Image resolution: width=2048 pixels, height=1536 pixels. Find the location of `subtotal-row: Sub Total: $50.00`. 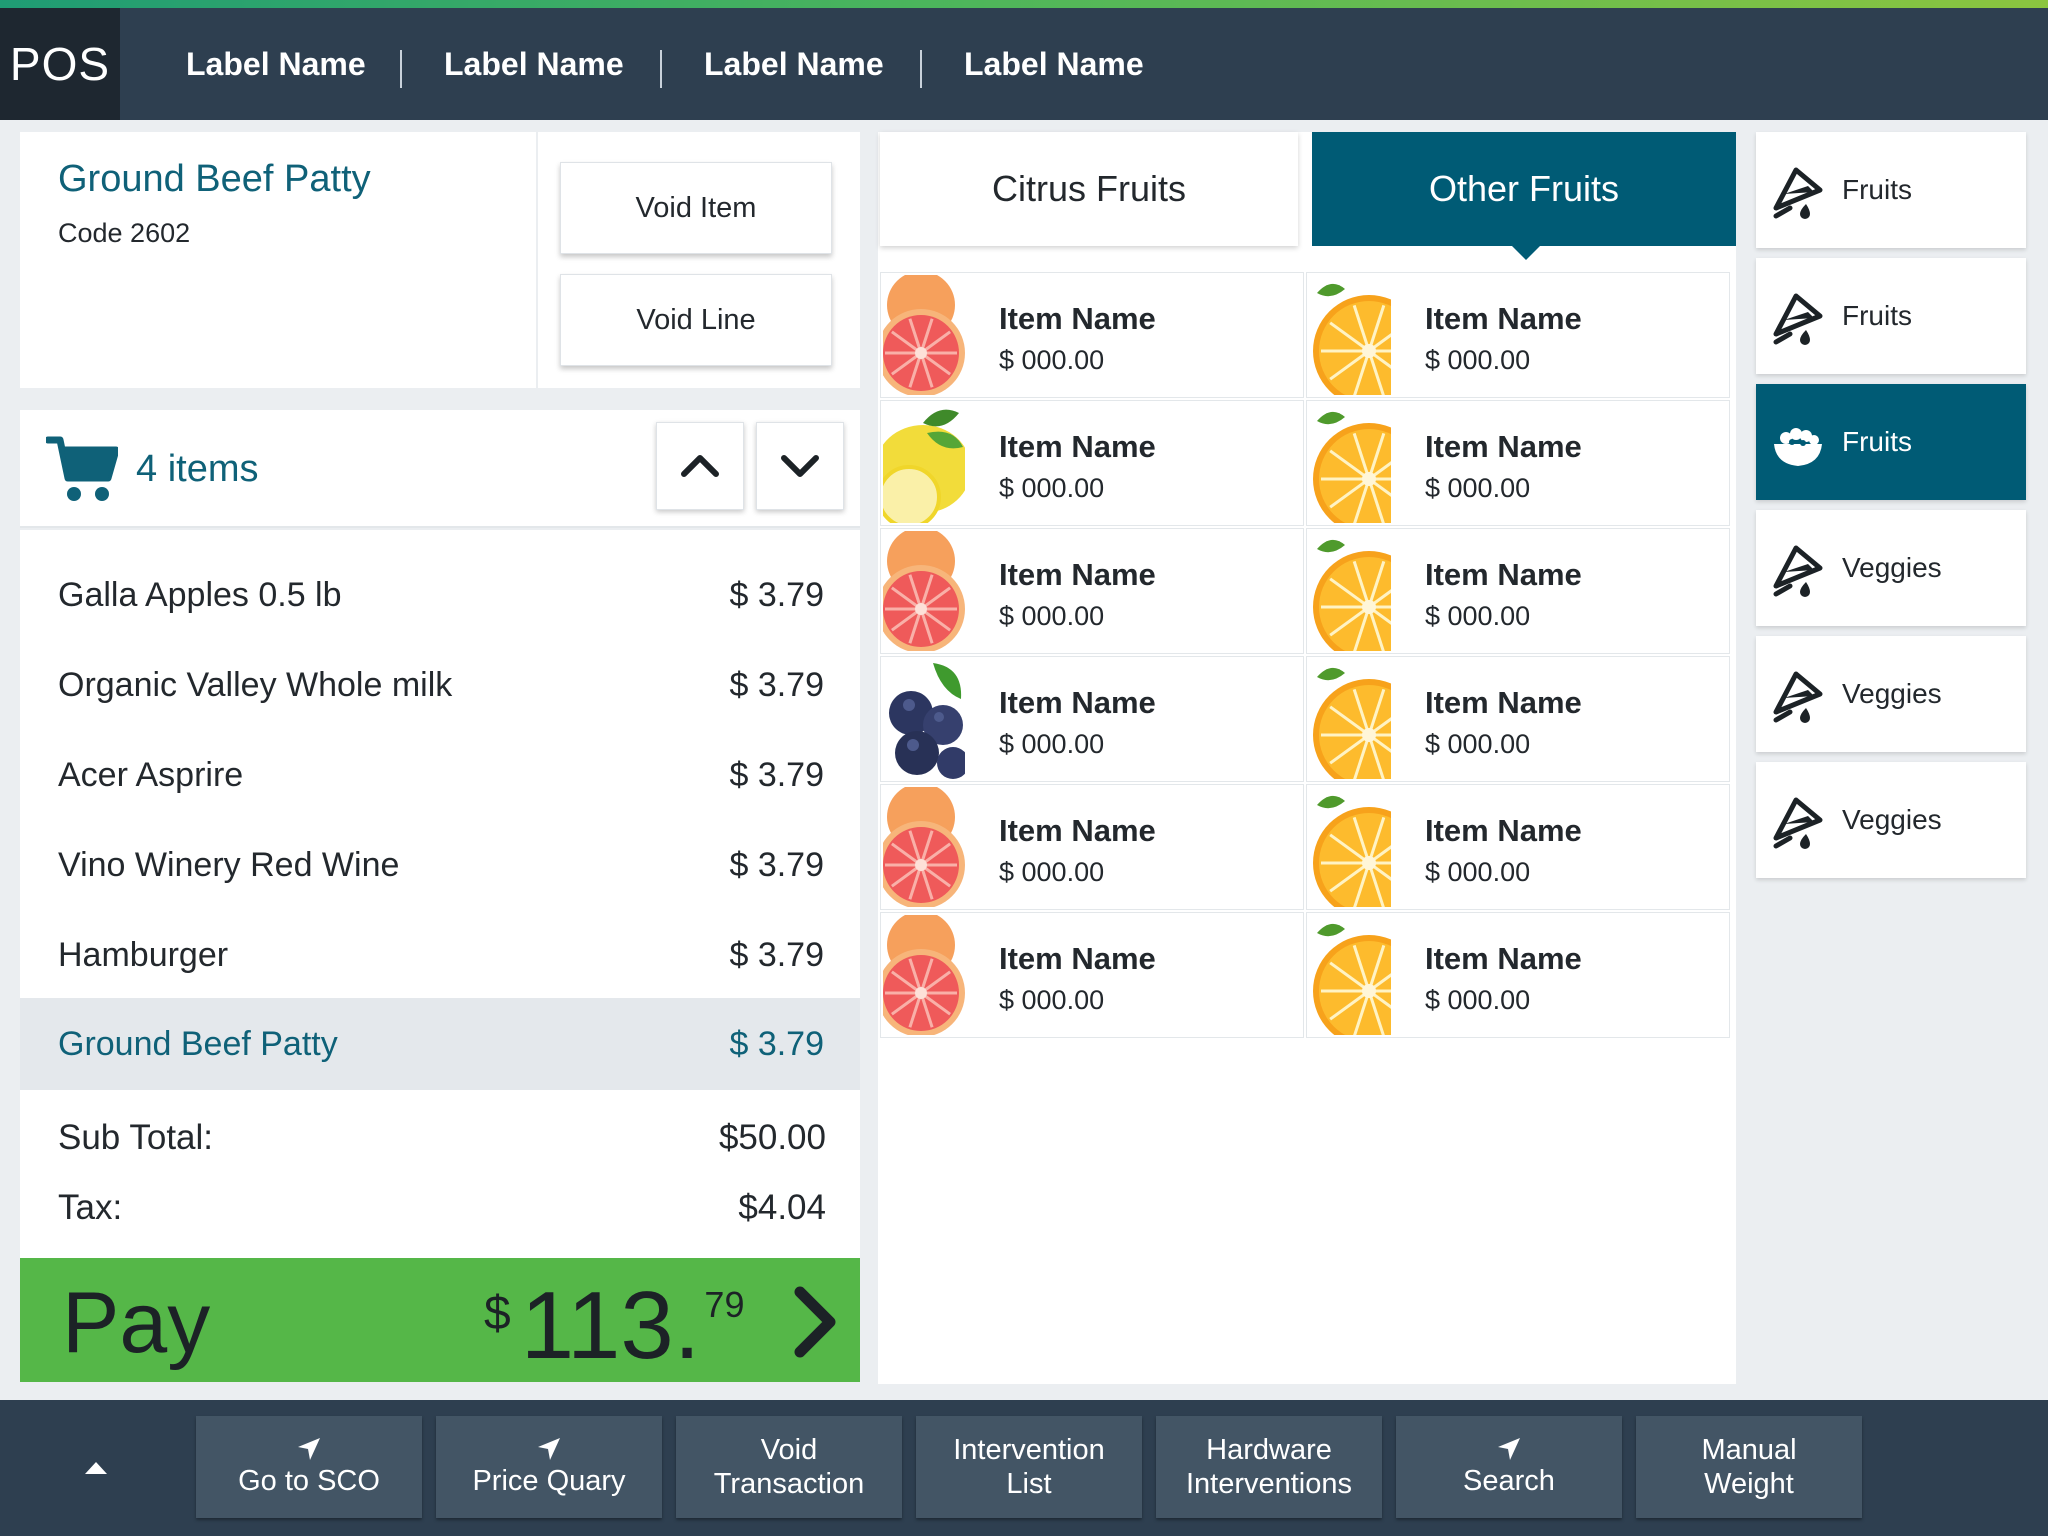

subtotal-row: Sub Total: $50.00 is located at coordinates (442, 1138).